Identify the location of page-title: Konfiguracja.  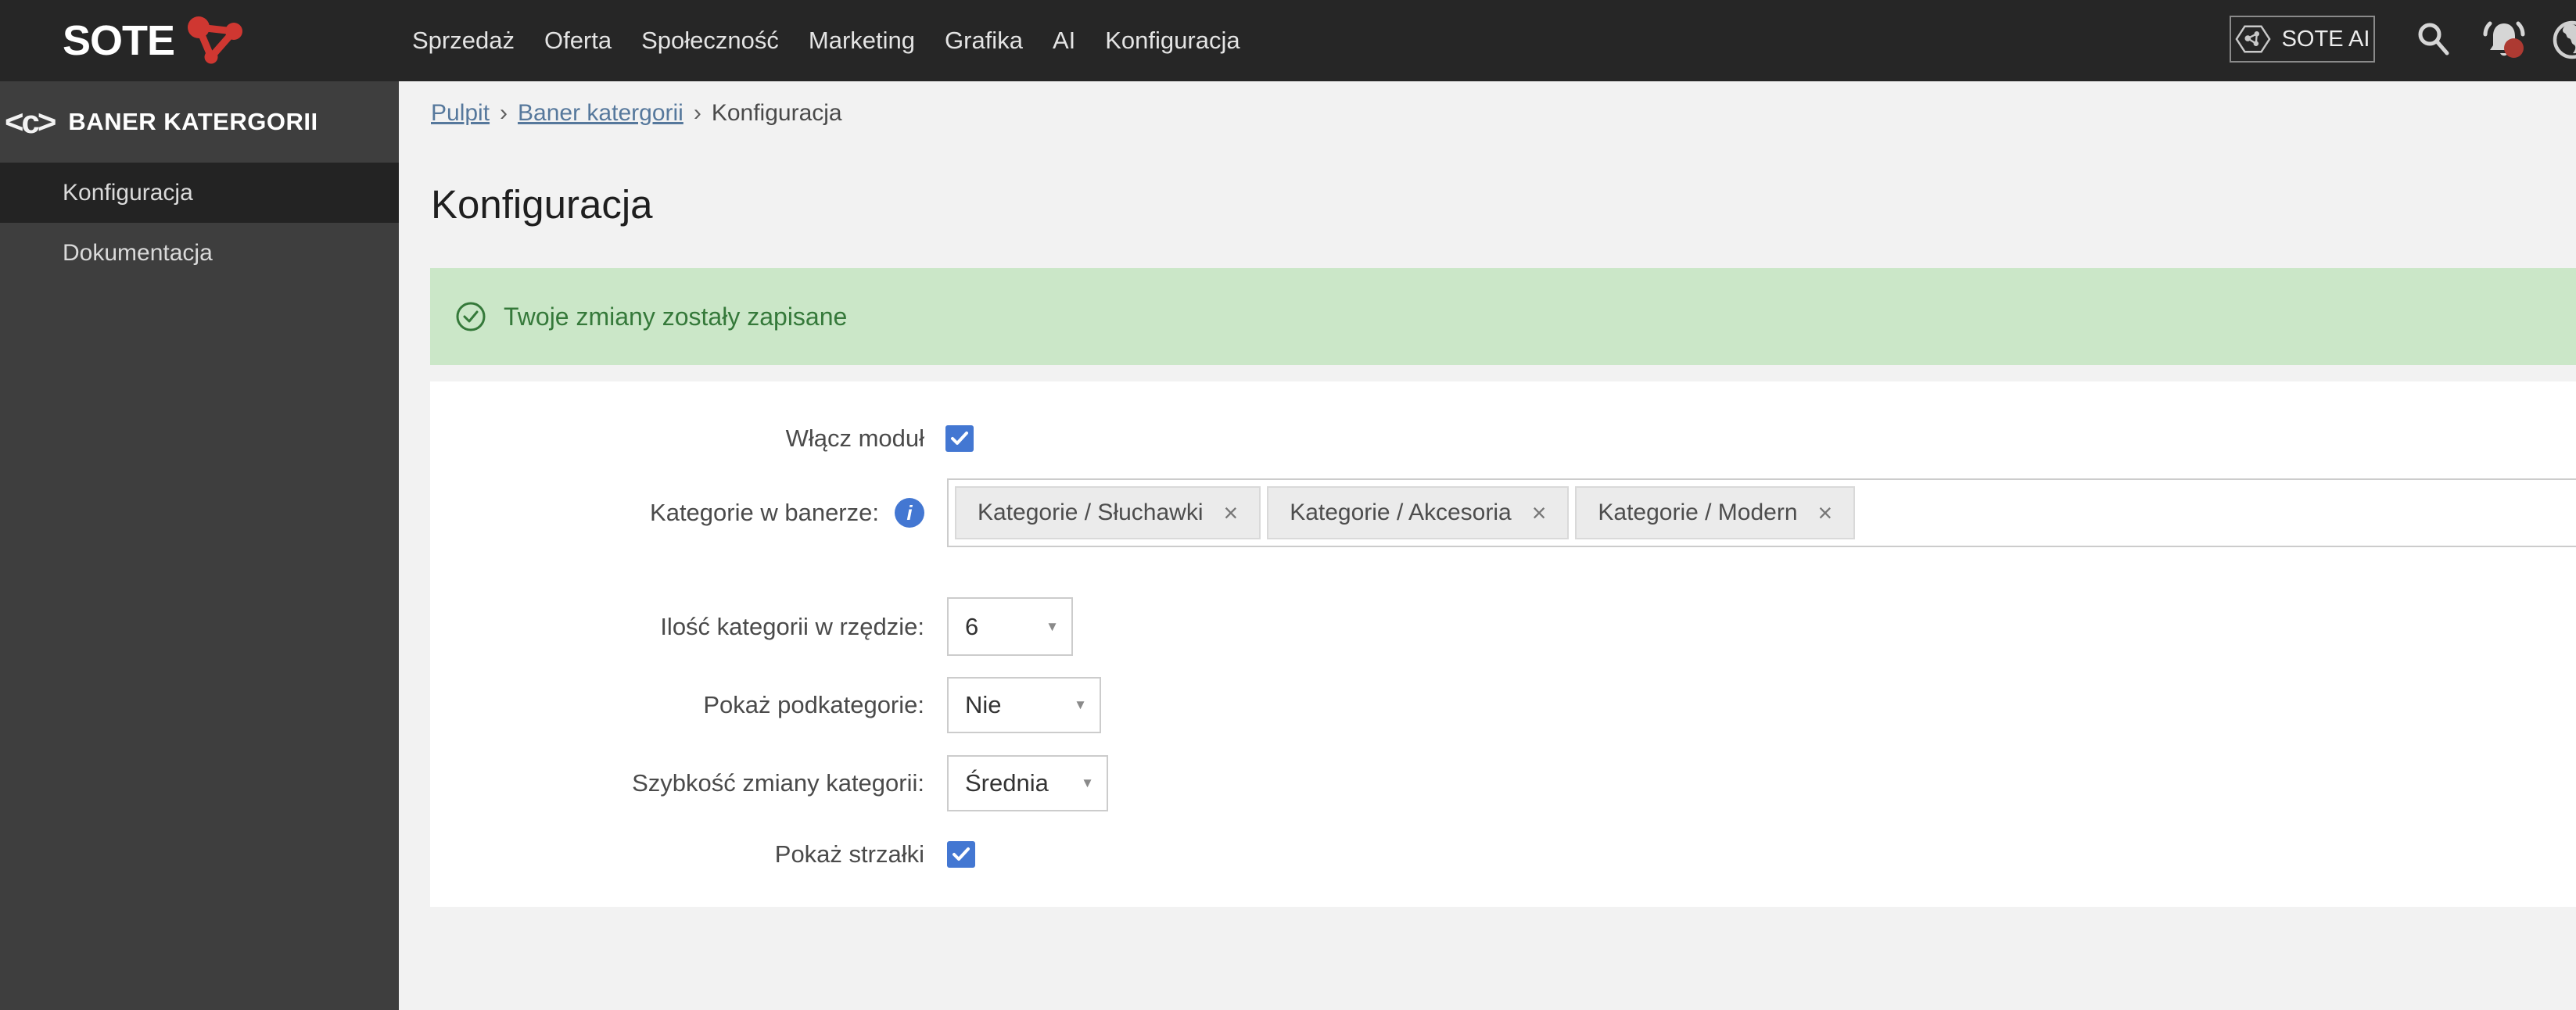
(542, 205).